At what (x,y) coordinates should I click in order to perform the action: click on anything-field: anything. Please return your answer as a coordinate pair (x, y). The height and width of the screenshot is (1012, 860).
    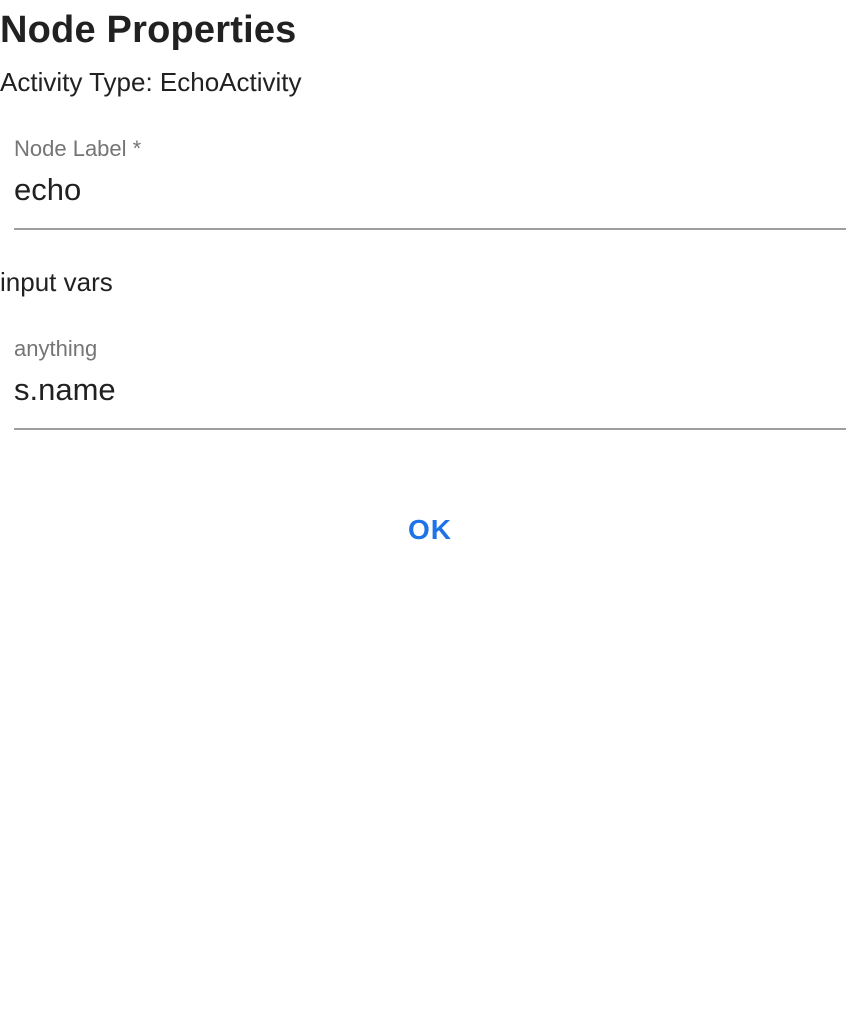
    Looking at the image, I should click on (430, 384).